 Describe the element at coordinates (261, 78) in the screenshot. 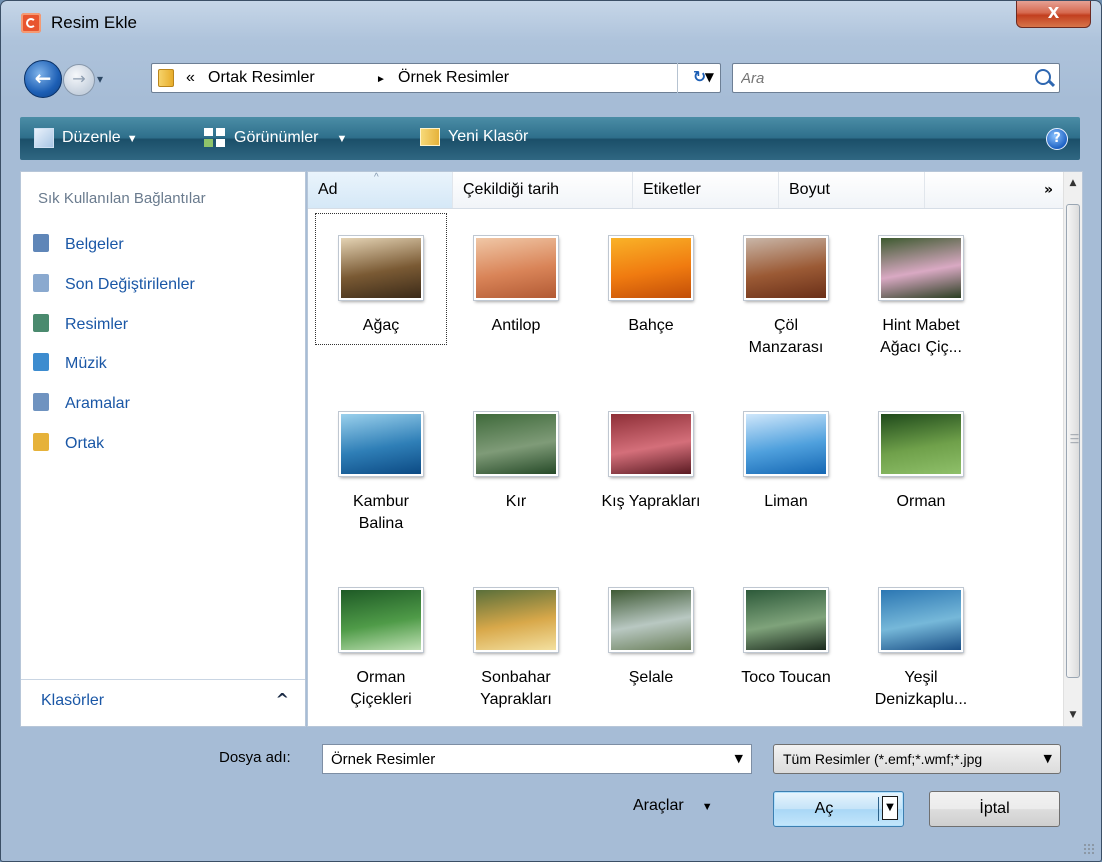

I see `breadcrumb-ortak-resimler: Ortak Resimler` at that location.